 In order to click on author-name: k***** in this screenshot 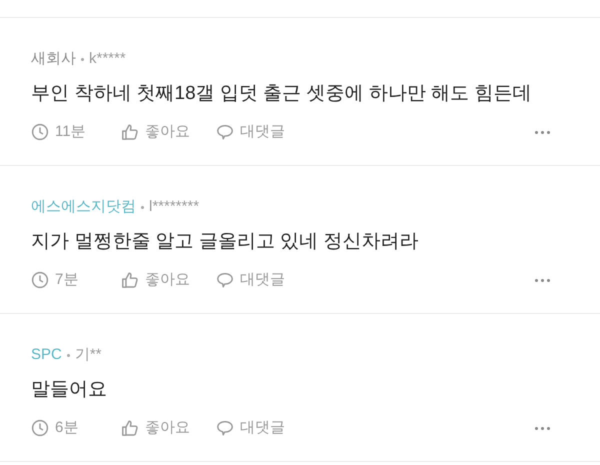, I will do `click(107, 59)`.